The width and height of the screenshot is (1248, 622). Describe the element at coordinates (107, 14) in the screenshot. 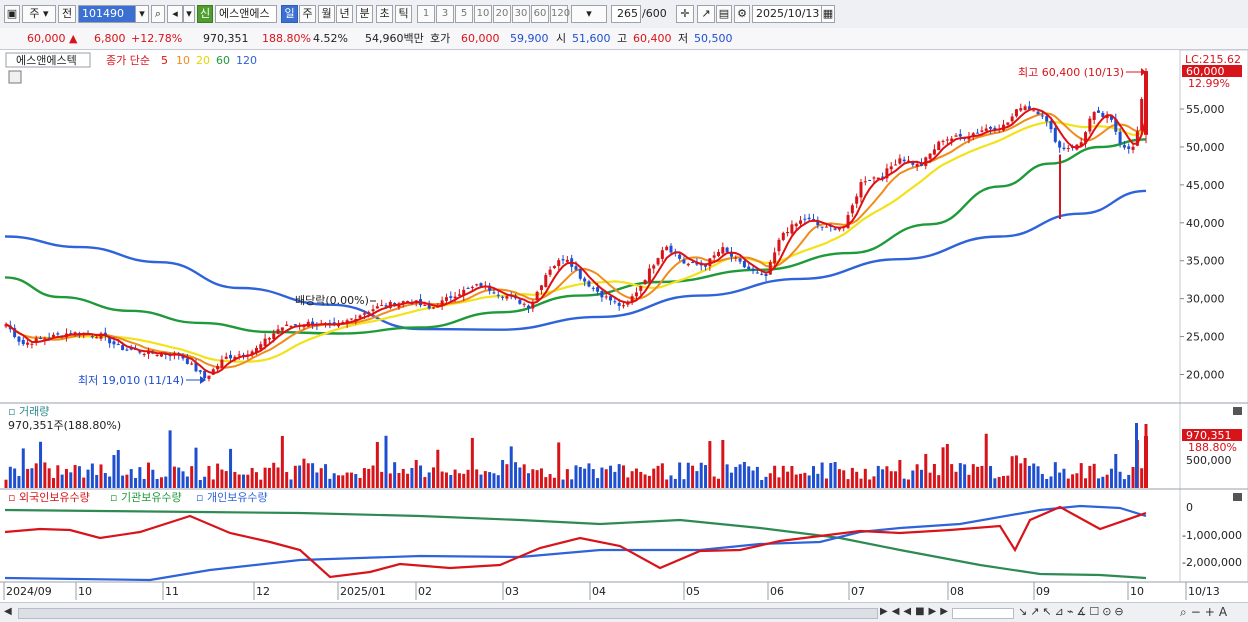

I see `stock-code-input: 101490` at that location.